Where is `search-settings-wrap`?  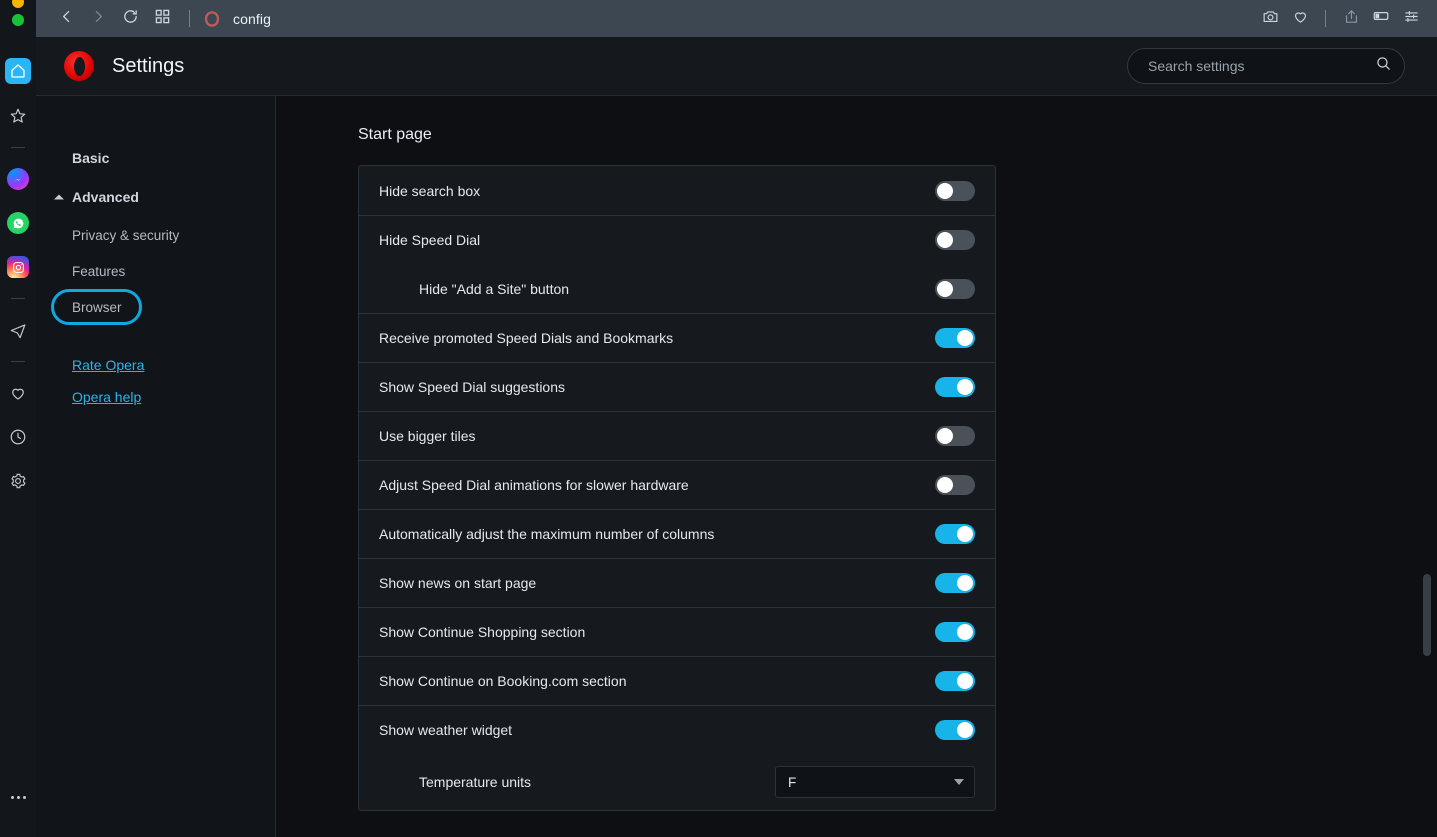 search-settings-wrap is located at coordinates (1266, 66).